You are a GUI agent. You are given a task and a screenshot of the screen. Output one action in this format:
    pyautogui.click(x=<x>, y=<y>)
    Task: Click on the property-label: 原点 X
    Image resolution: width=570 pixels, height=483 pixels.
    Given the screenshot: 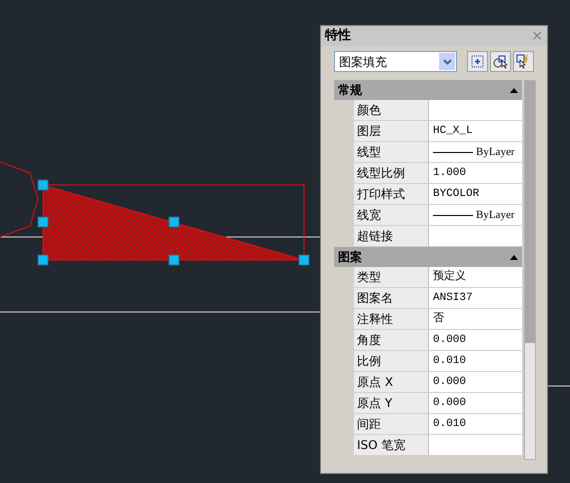 What is the action you would take?
    pyautogui.click(x=391, y=382)
    